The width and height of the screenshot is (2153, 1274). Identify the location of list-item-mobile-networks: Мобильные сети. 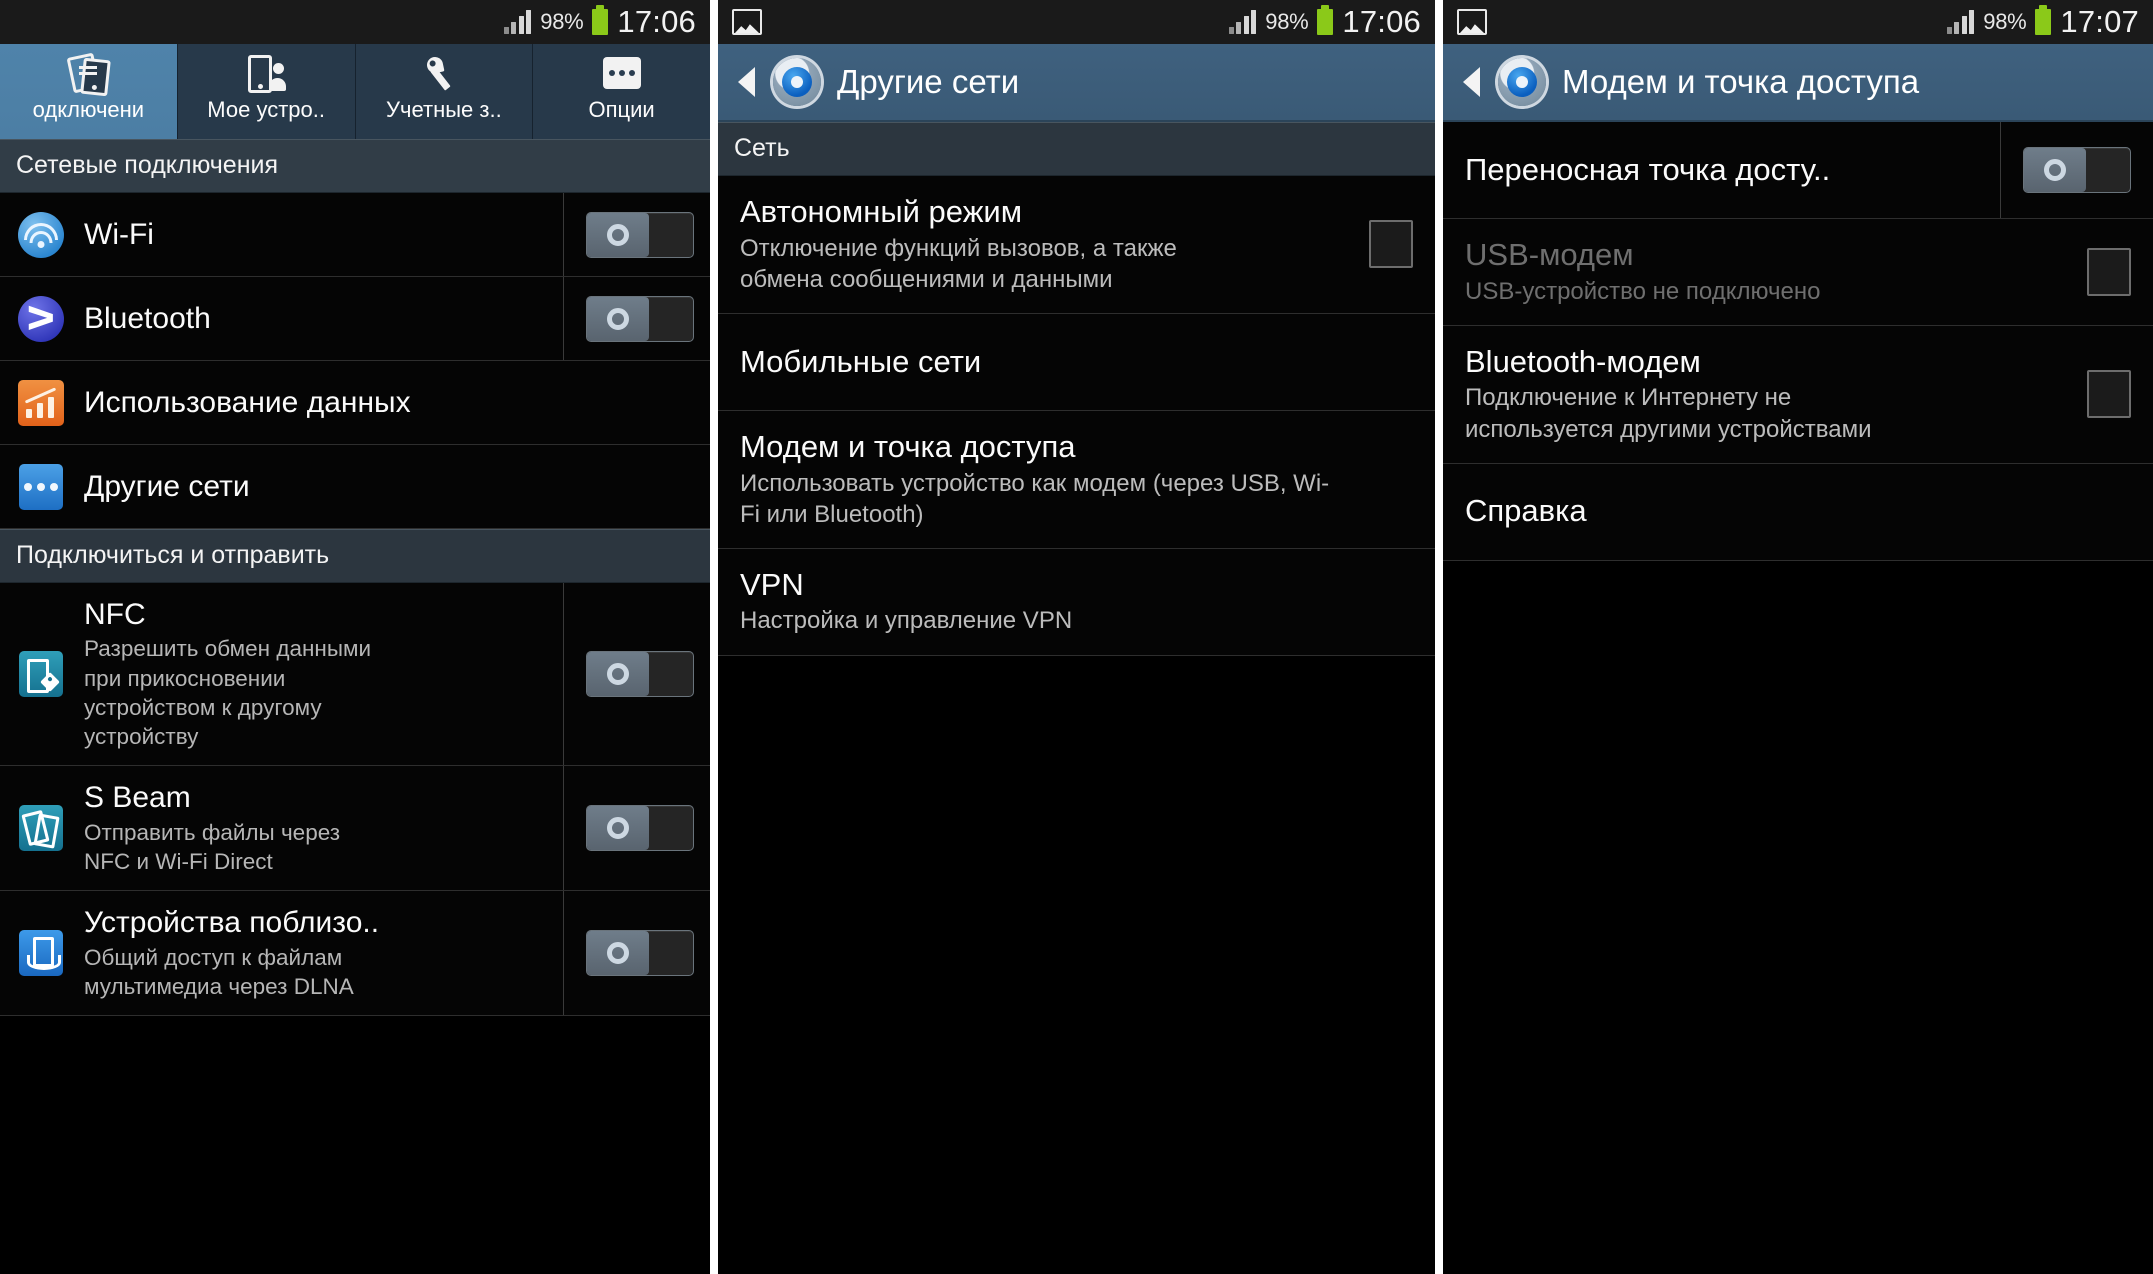
(1076, 362).